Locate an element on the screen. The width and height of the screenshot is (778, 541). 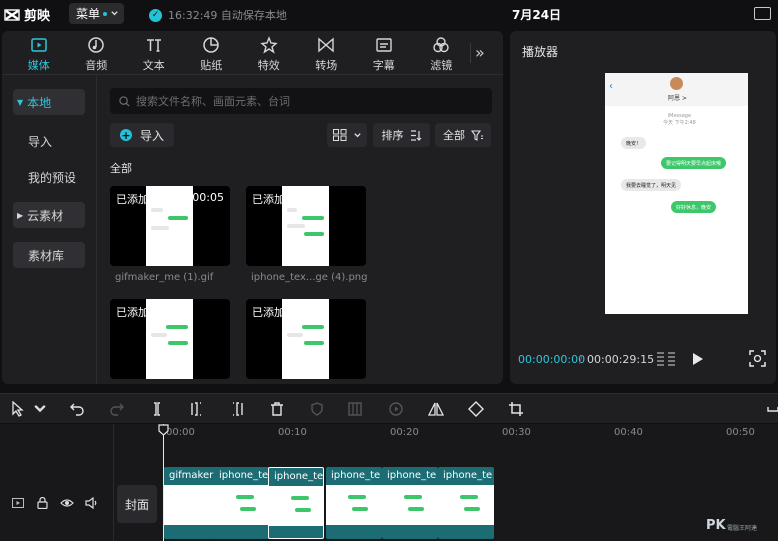
media-thumbnail is located at coordinates (169, 339).